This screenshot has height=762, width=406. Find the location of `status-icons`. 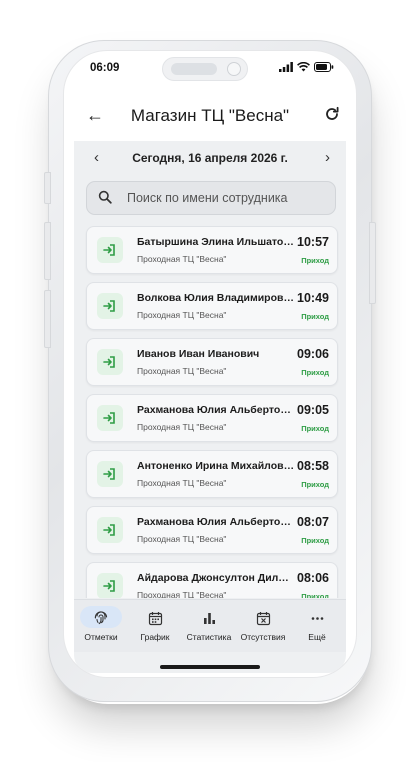

status-icons is located at coordinates (306, 67).